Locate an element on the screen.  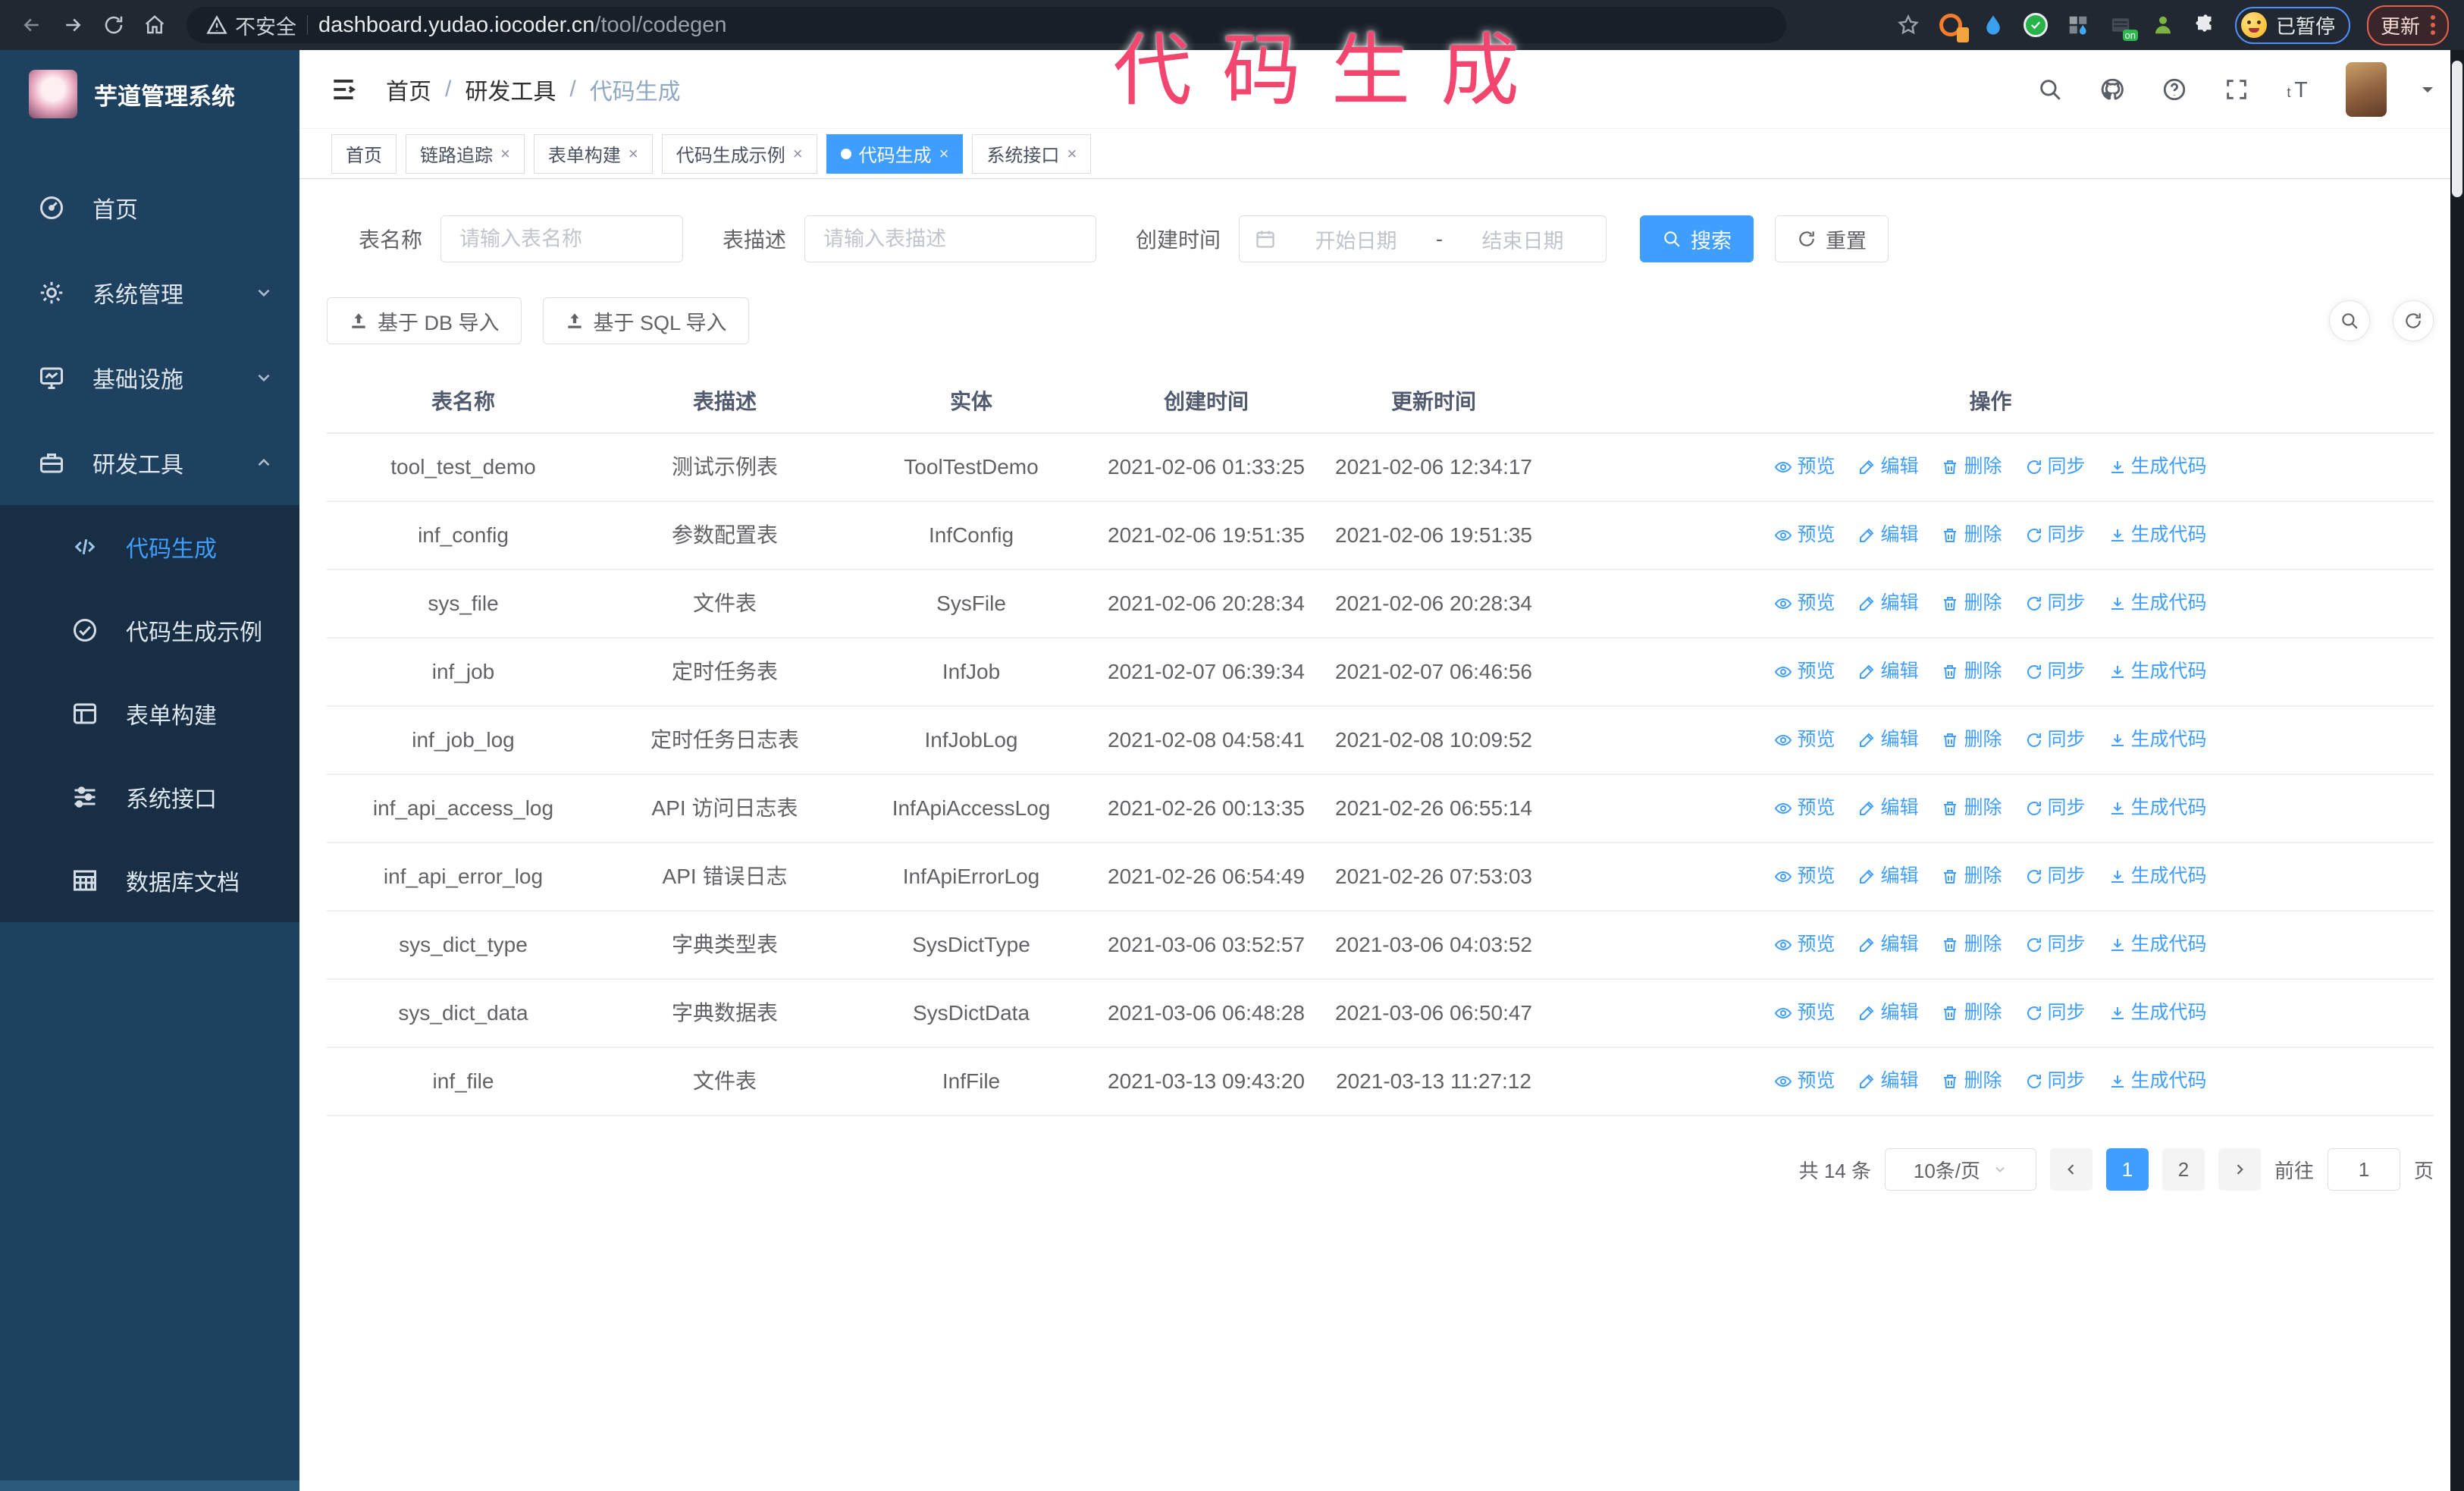
prev-page-button is located at coordinates (2071, 1169).